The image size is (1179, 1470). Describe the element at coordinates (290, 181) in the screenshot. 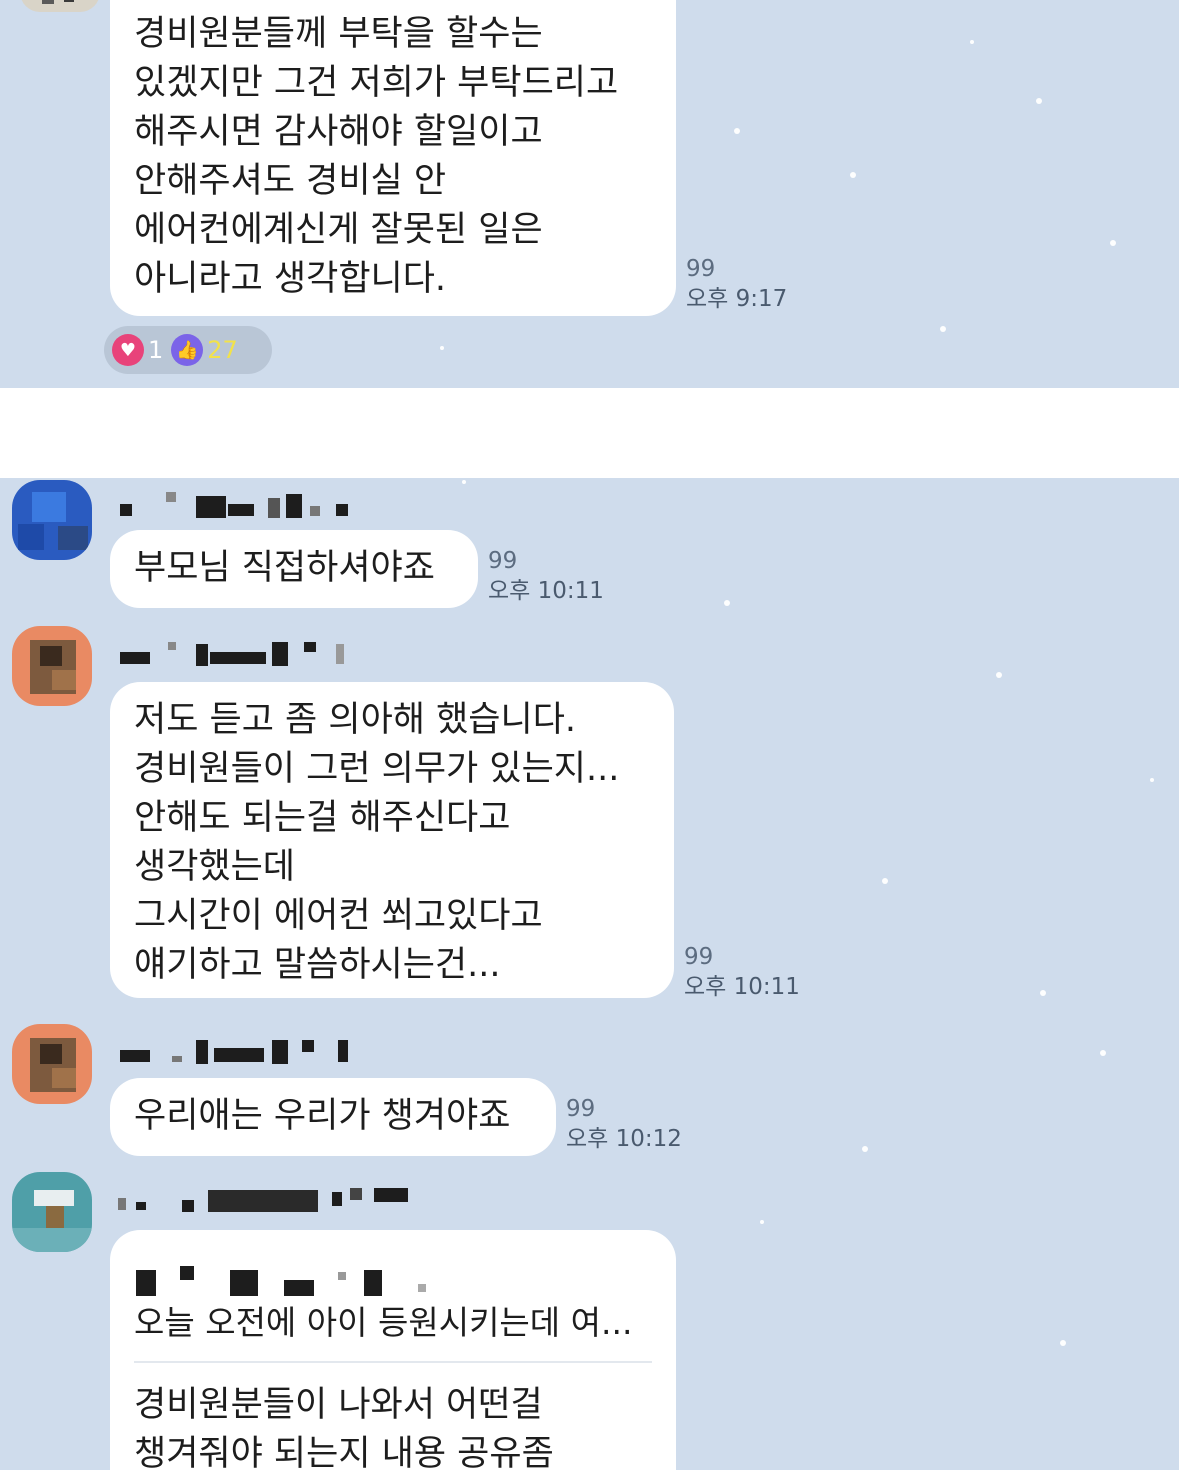

I see `message-line: 안해주셔도 경비실 안` at that location.